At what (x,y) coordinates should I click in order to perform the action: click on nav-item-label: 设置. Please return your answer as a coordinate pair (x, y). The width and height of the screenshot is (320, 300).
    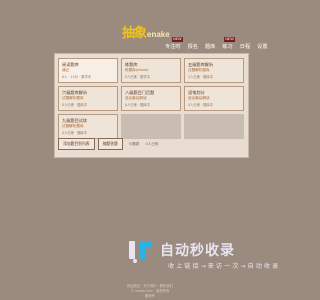
    Looking at the image, I should click on (262, 47).